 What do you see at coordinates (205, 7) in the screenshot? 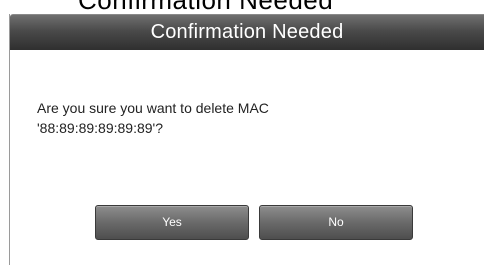
I see `background-title-fragment: Confirmation Needed` at bounding box center [205, 7].